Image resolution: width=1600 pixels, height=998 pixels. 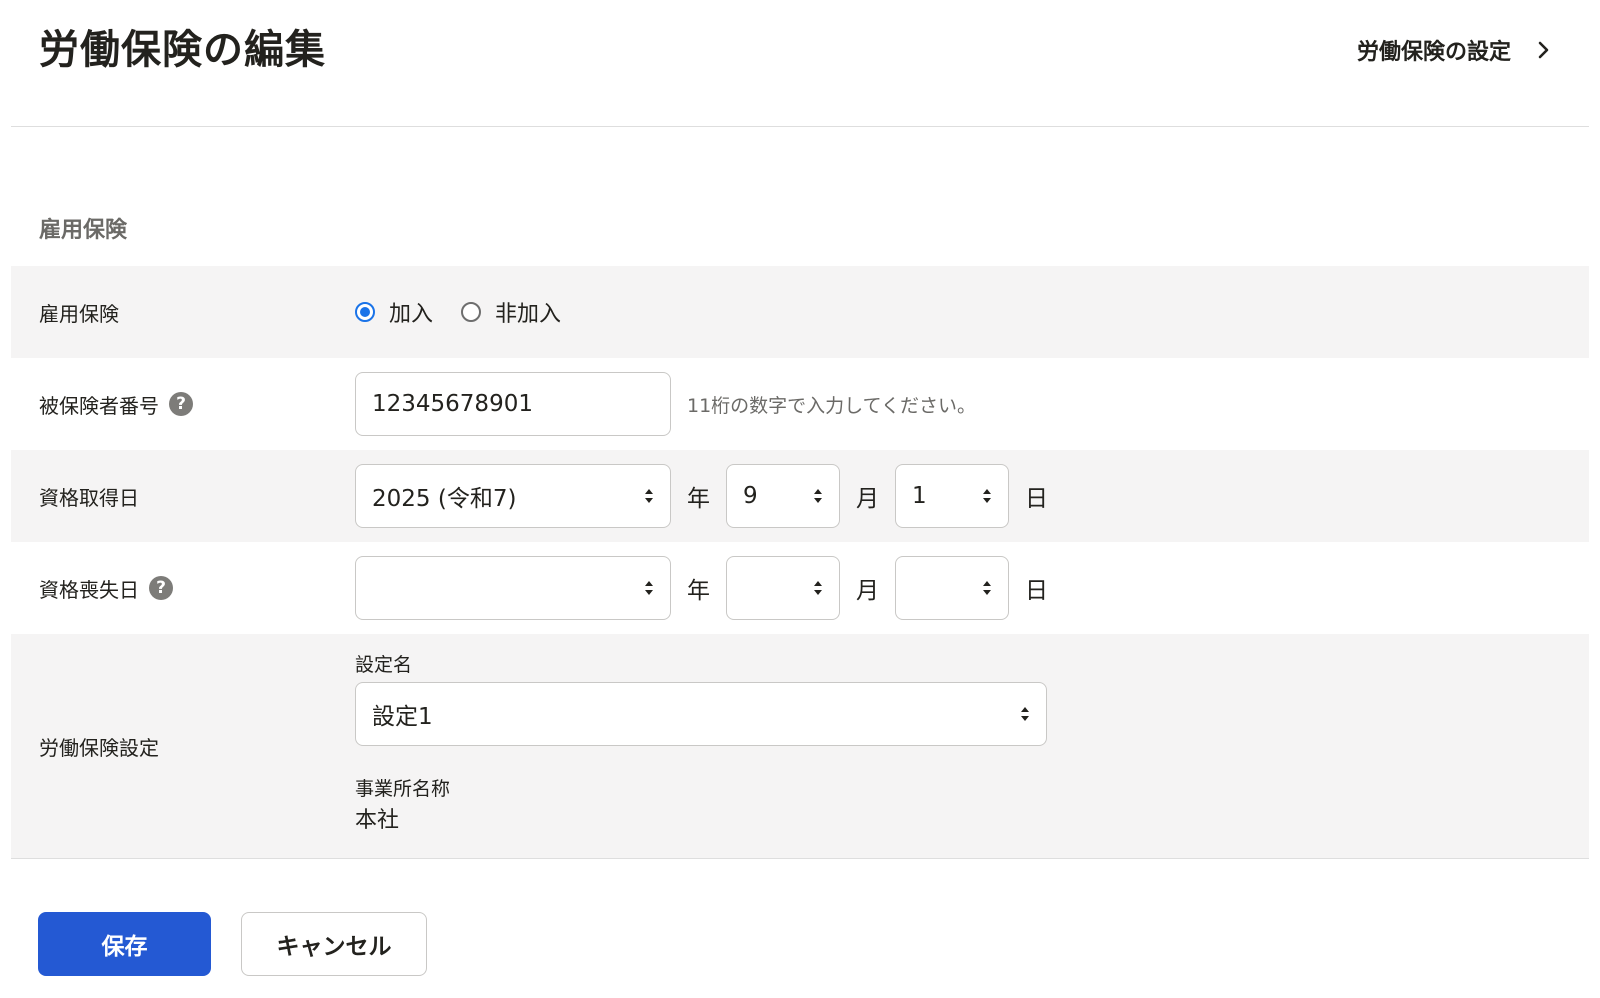 What do you see at coordinates (750, 496) in the screenshot?
I see `acquisition-month-value: 9` at bounding box center [750, 496].